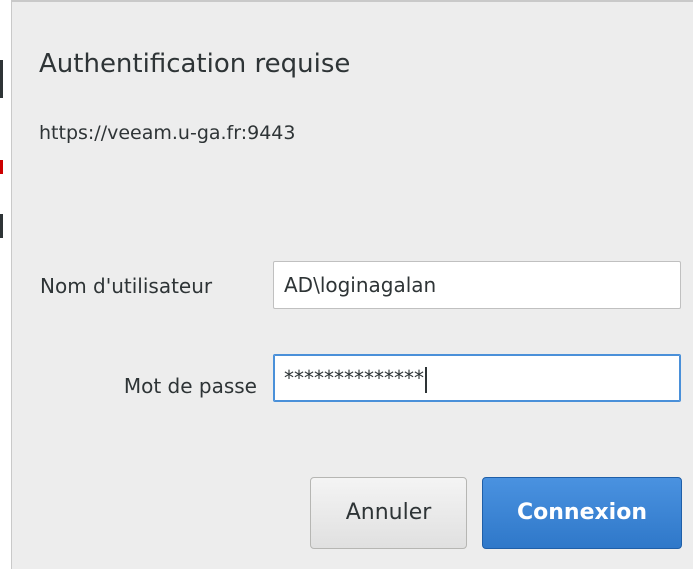 The image size is (693, 569). I want to click on background-window-edge, so click(5, 284).